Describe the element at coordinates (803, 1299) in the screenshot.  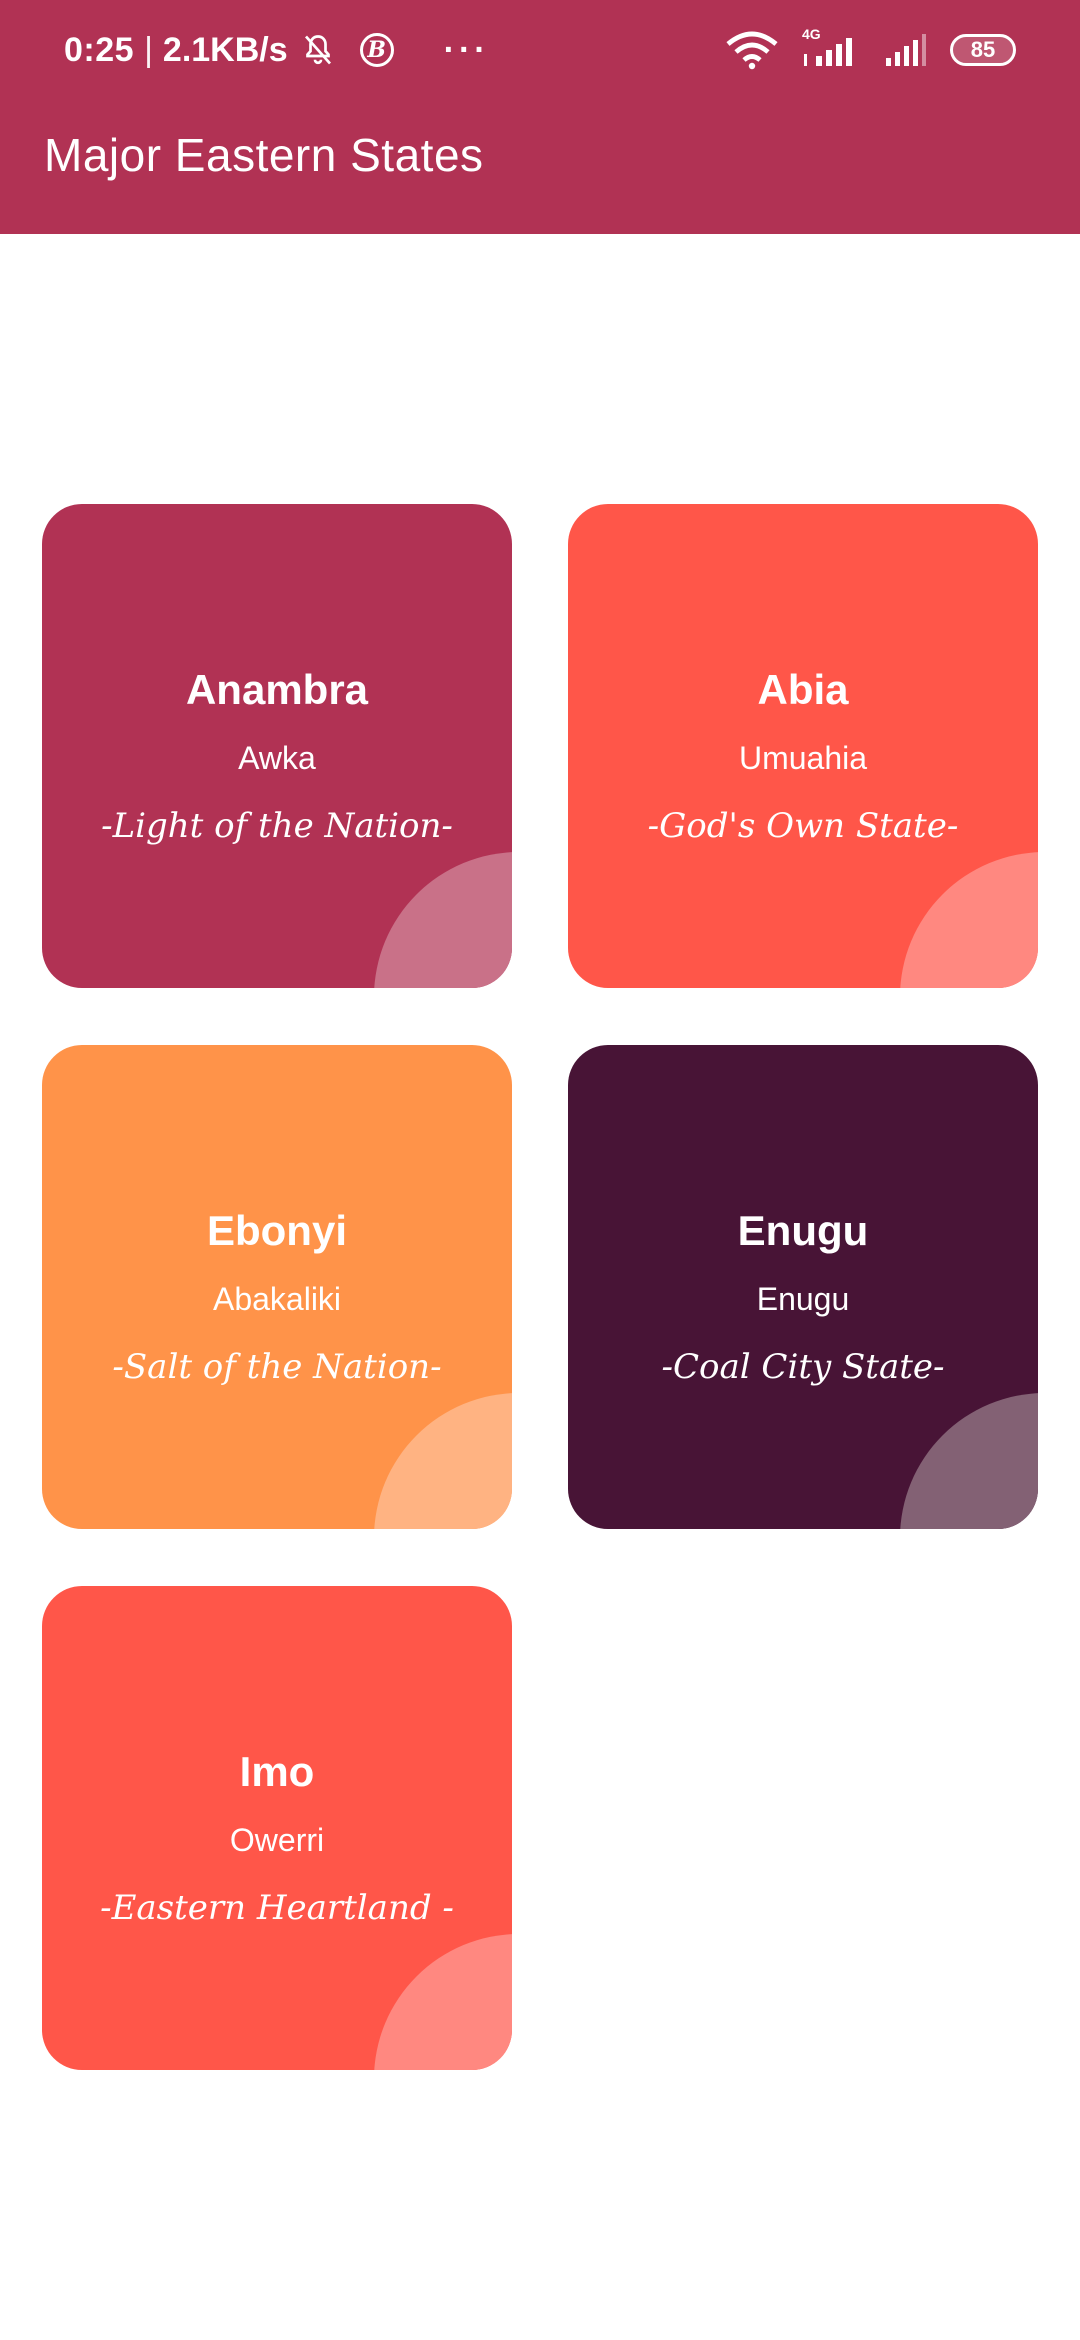
I see `state-capital: Enugu` at that location.